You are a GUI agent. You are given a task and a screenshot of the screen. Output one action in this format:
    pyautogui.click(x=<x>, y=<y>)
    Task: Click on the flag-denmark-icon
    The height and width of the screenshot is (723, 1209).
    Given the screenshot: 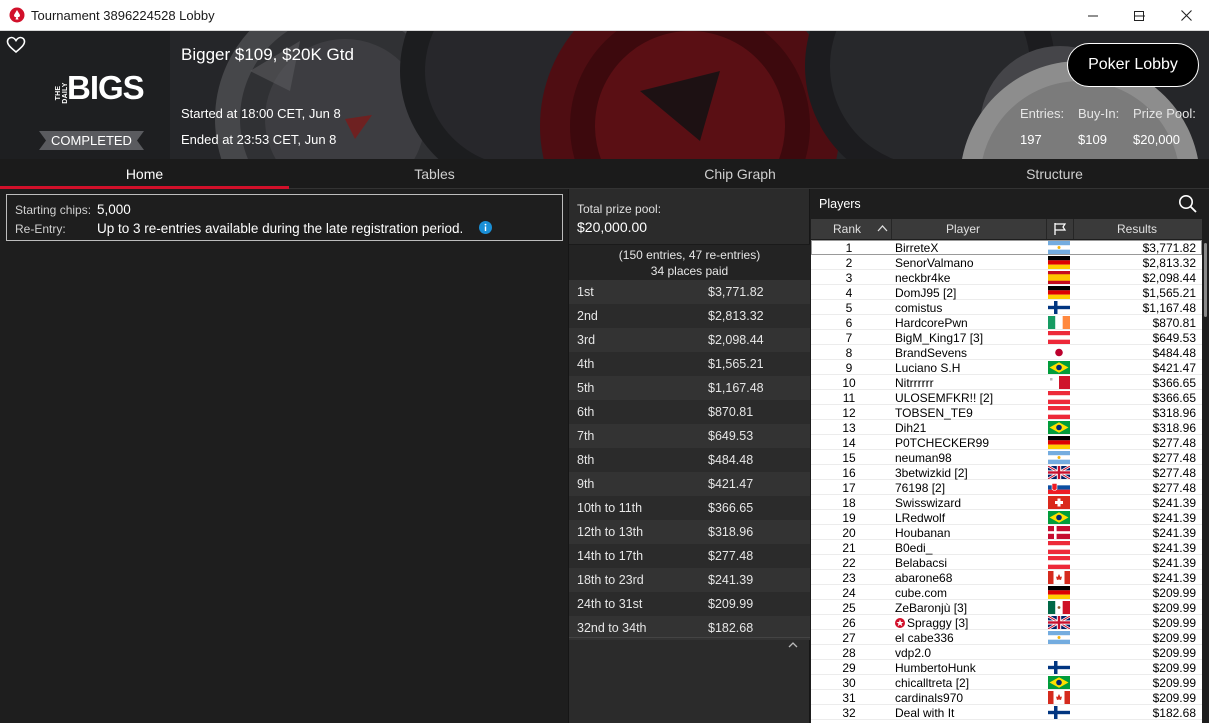 What is the action you would take?
    pyautogui.click(x=1059, y=532)
    